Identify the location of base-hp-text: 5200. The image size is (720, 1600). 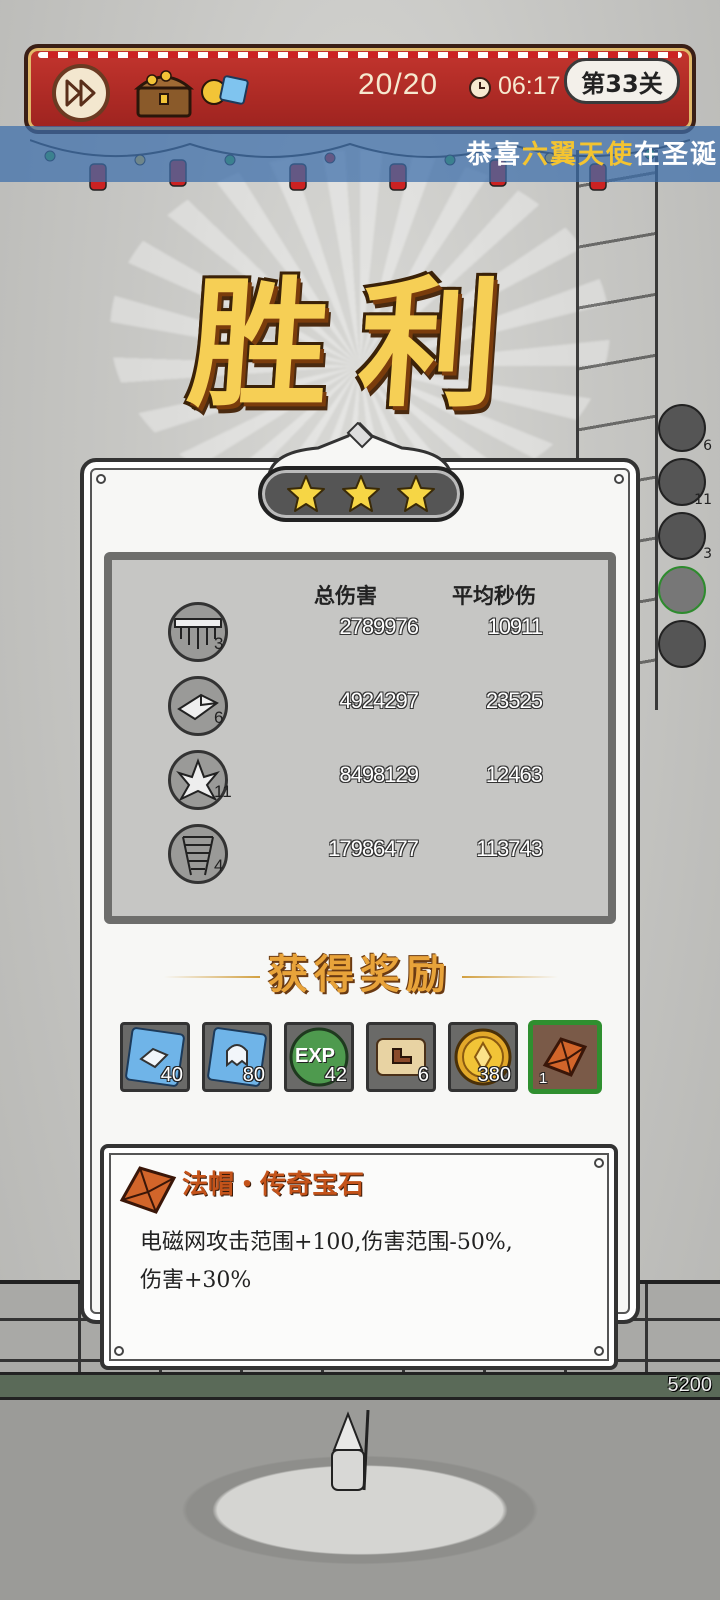
(690, 1385).